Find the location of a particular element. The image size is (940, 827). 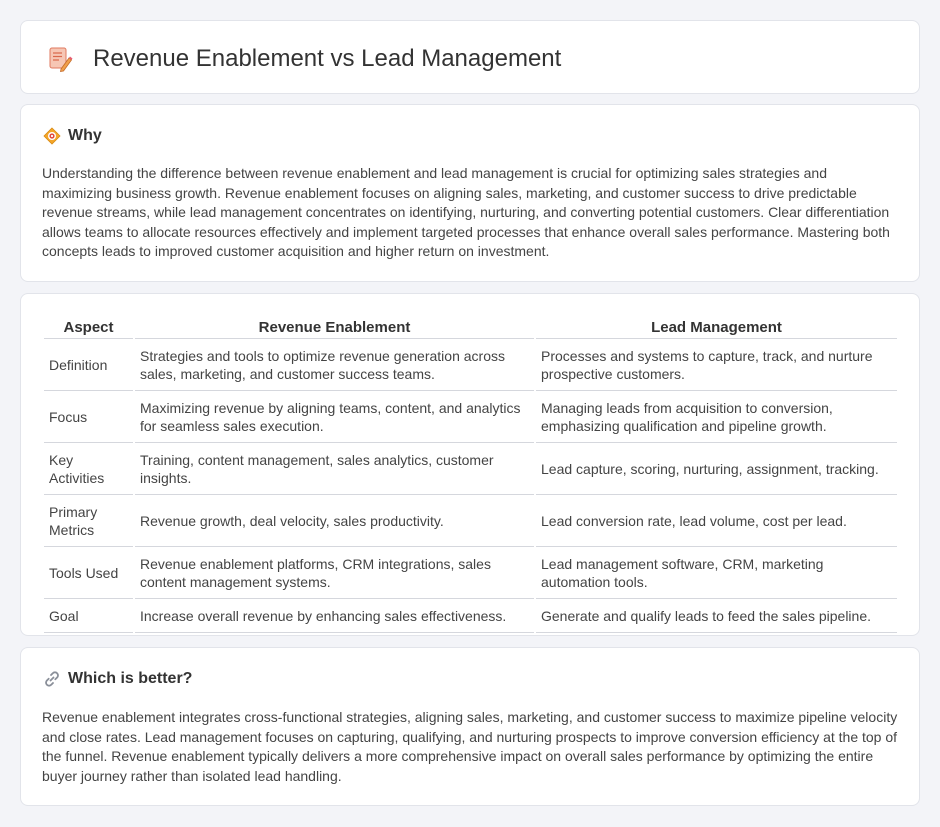

header-revenue-enablement: Revenue Enablement is located at coordinates (334, 328).